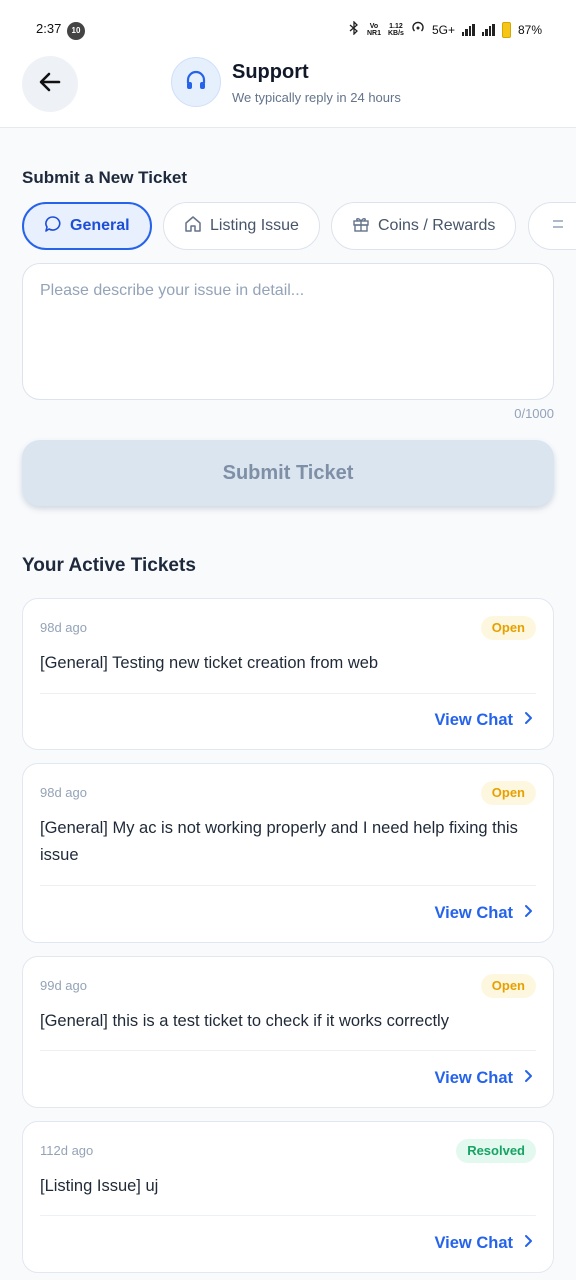 Image resolution: width=576 pixels, height=1280 pixels. What do you see at coordinates (109, 565) in the screenshot?
I see `active-tickets-heading: Your Active Tickets` at bounding box center [109, 565].